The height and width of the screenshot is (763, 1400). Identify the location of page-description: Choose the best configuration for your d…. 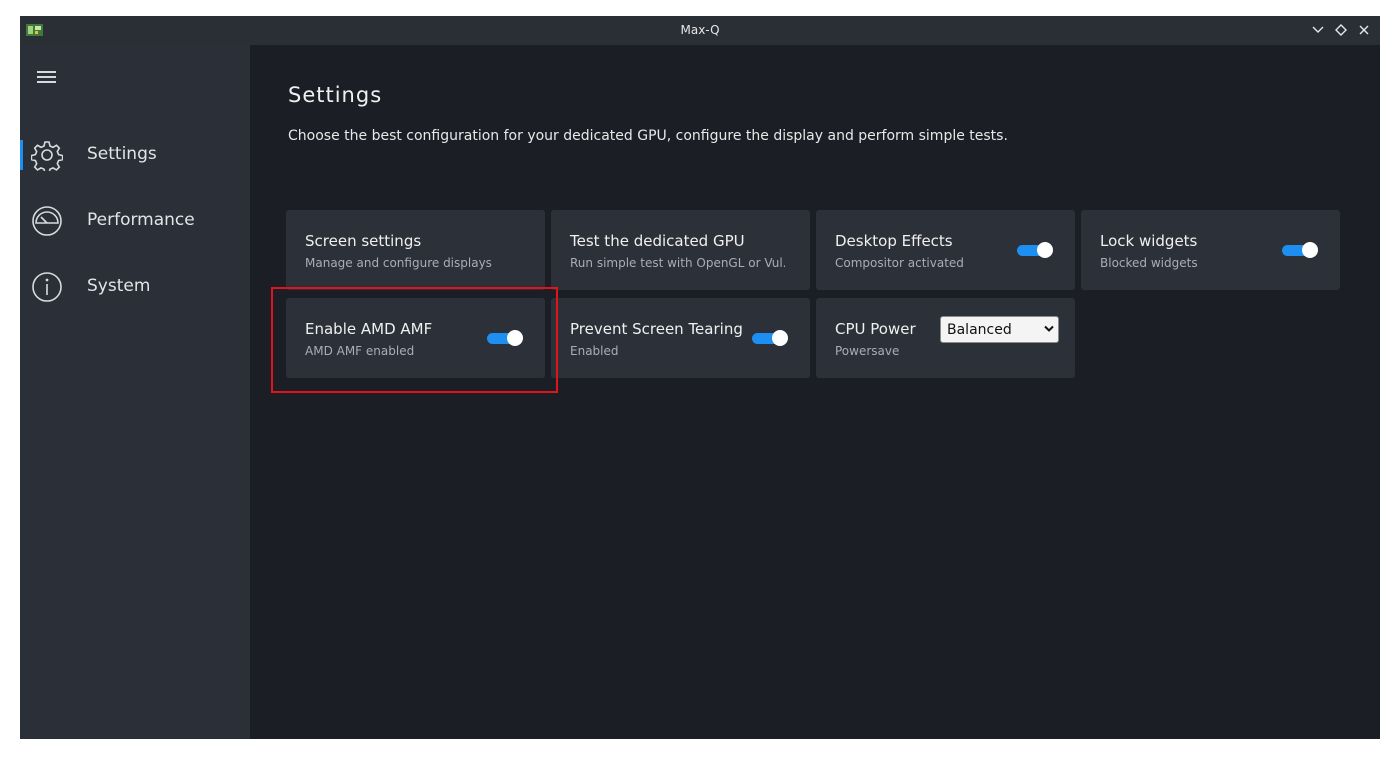
(648, 136).